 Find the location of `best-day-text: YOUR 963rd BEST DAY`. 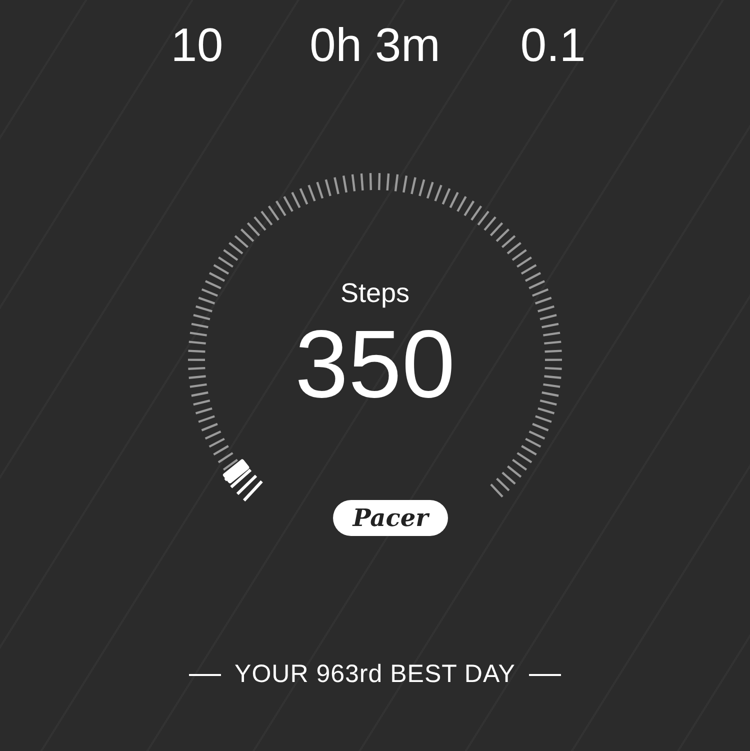

best-day-text: YOUR 963rd BEST DAY is located at coordinates (375, 674).